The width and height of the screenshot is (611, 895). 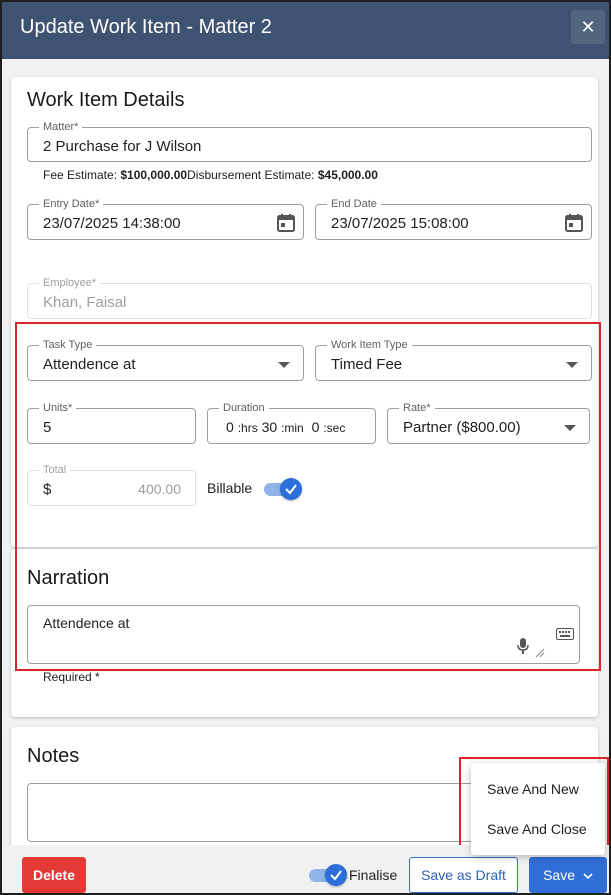 What do you see at coordinates (159, 489) in the screenshot?
I see `total-value: 400.00` at bounding box center [159, 489].